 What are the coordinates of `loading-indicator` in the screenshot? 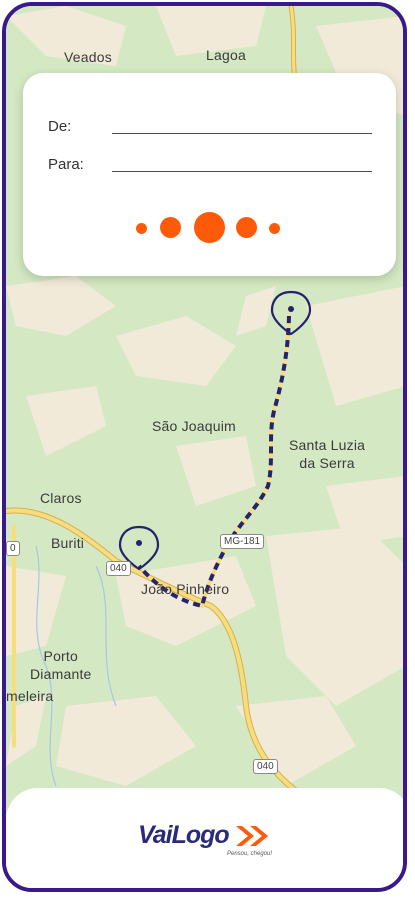 It's located at (209, 228).